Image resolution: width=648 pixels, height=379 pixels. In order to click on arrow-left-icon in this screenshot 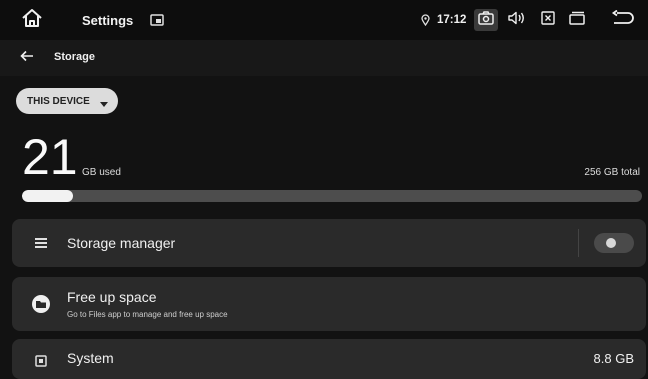, I will do `click(27, 58)`.